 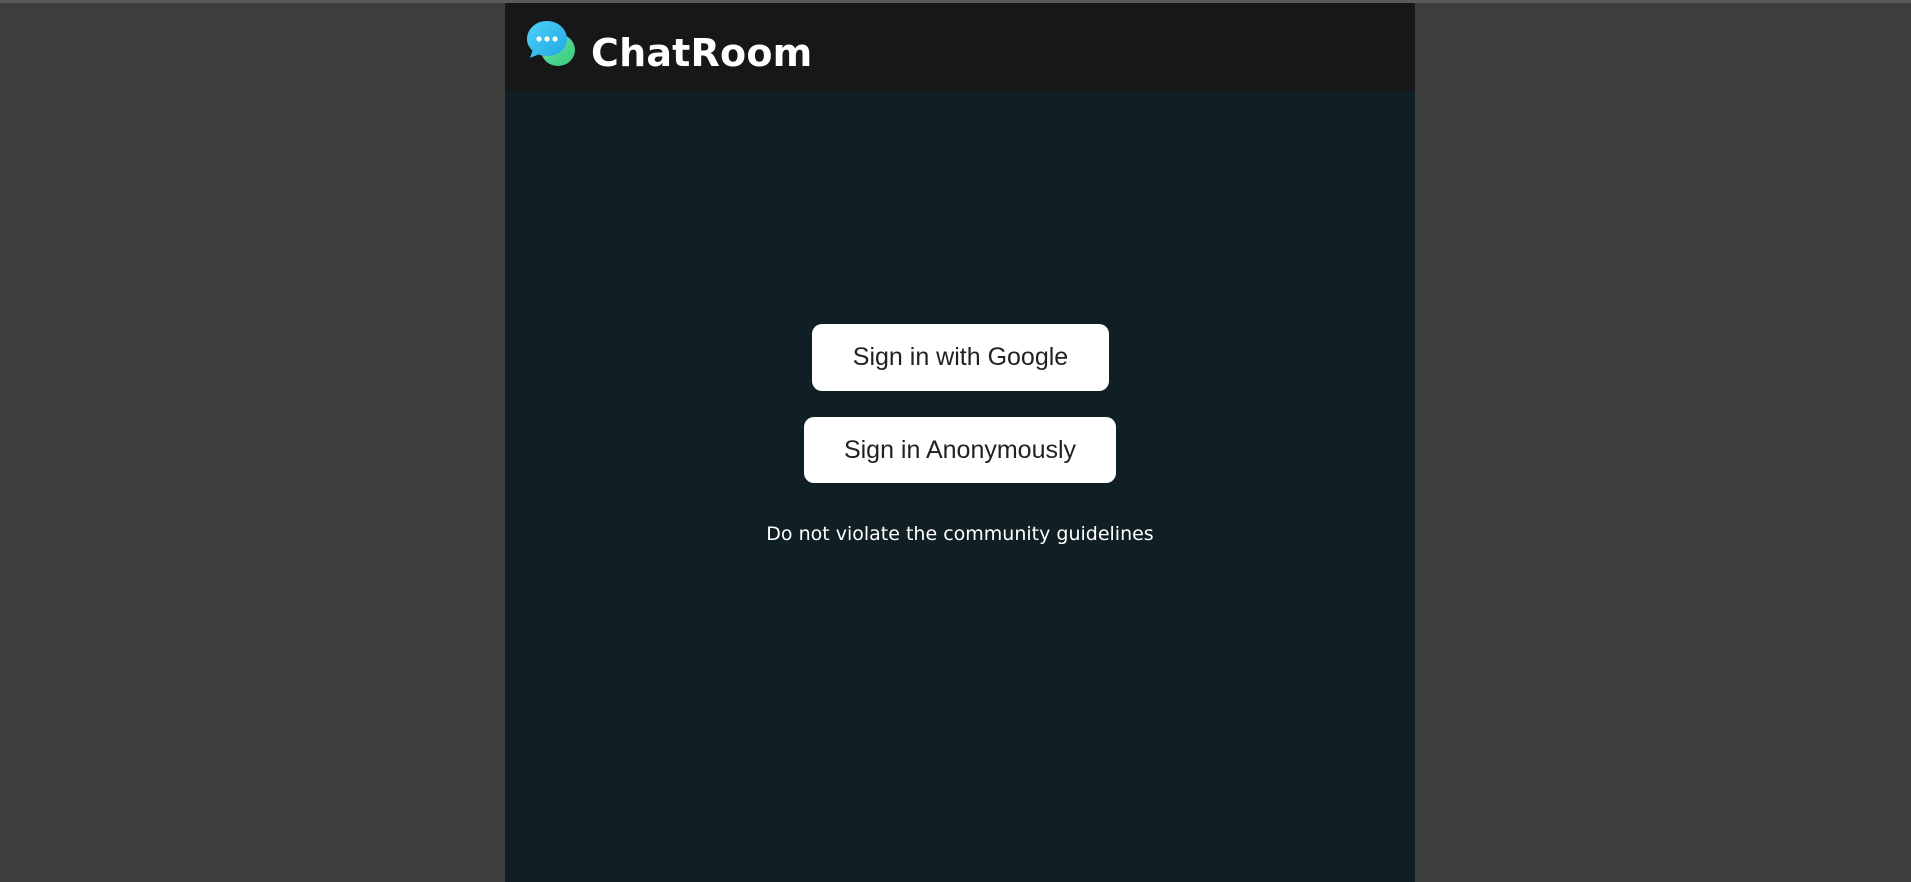 I want to click on app-header: ChatRoom, so click(x=960, y=47).